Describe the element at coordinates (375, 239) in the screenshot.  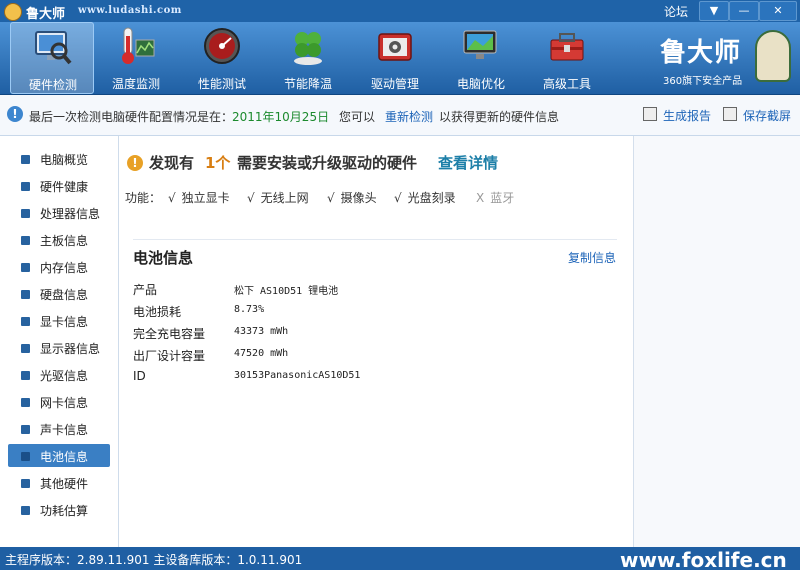
I see `divider` at that location.